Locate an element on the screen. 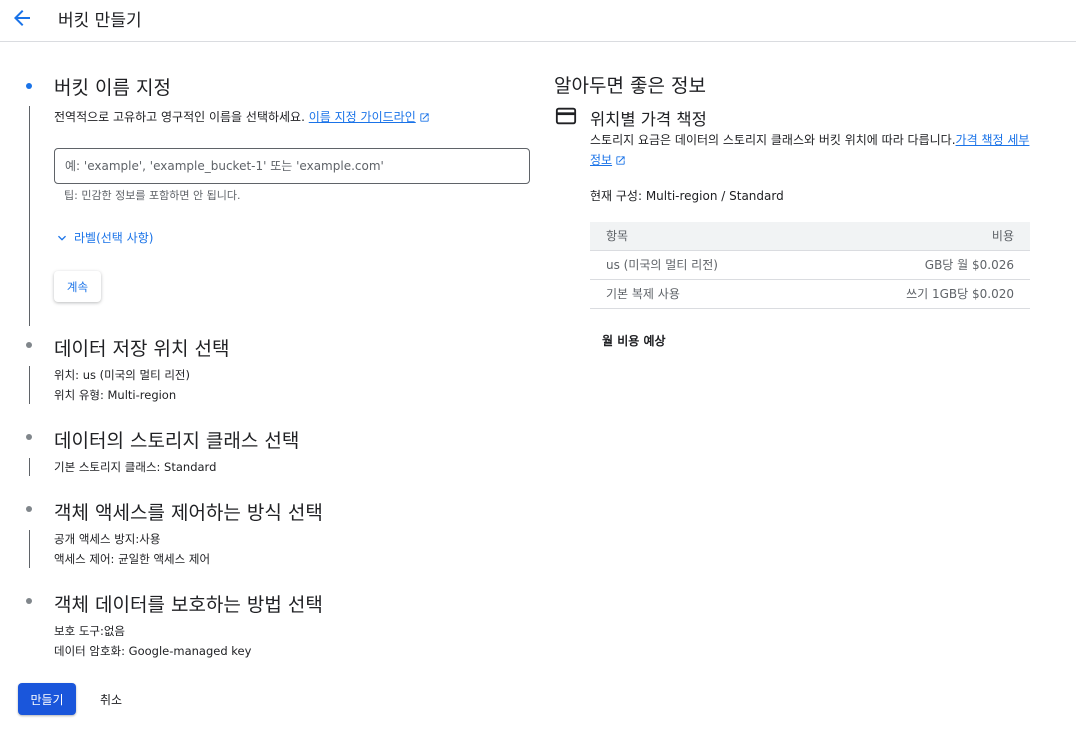 Image resolution: width=1076 pixels, height=744 pixels. bucket-name-input is located at coordinates (292, 166).